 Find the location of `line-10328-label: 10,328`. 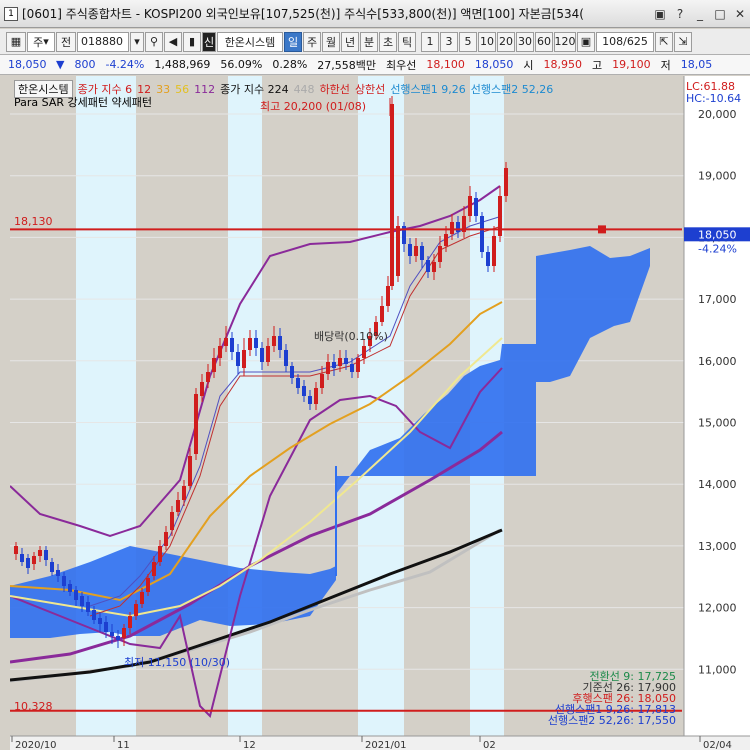

line-10328-label: 10,328 is located at coordinates (33, 706).